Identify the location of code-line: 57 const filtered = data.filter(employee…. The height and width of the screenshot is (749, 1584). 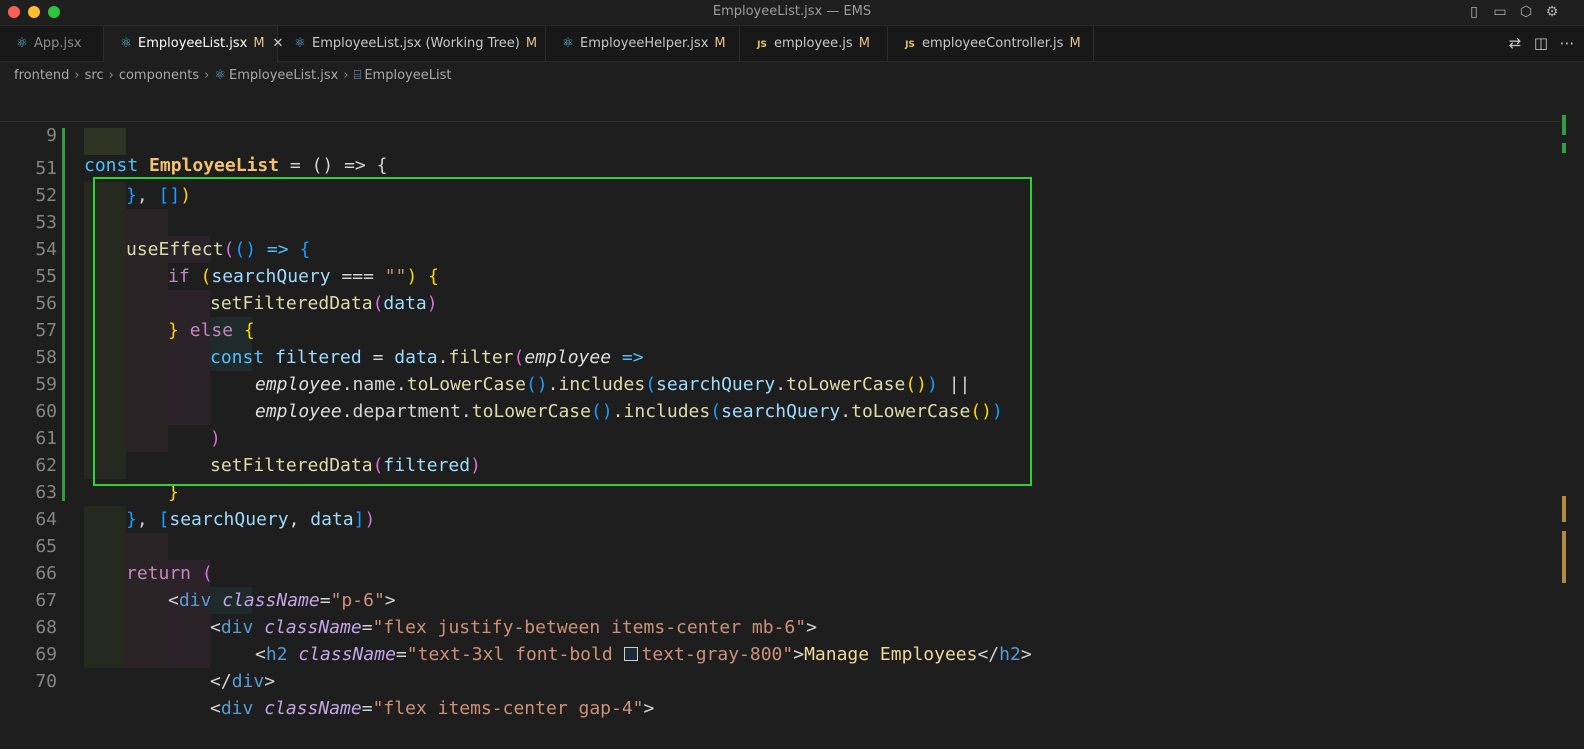
(780, 329).